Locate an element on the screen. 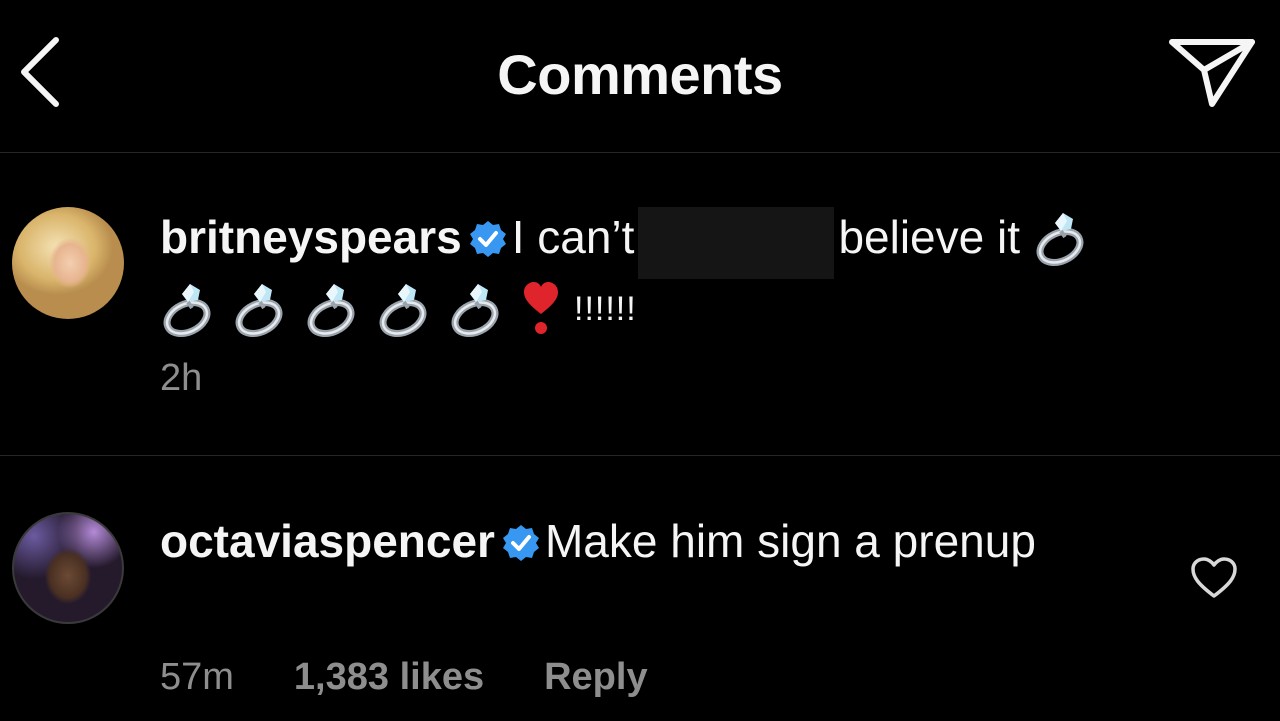 The image size is (1280, 721). like-button is located at coordinates (1214, 578).